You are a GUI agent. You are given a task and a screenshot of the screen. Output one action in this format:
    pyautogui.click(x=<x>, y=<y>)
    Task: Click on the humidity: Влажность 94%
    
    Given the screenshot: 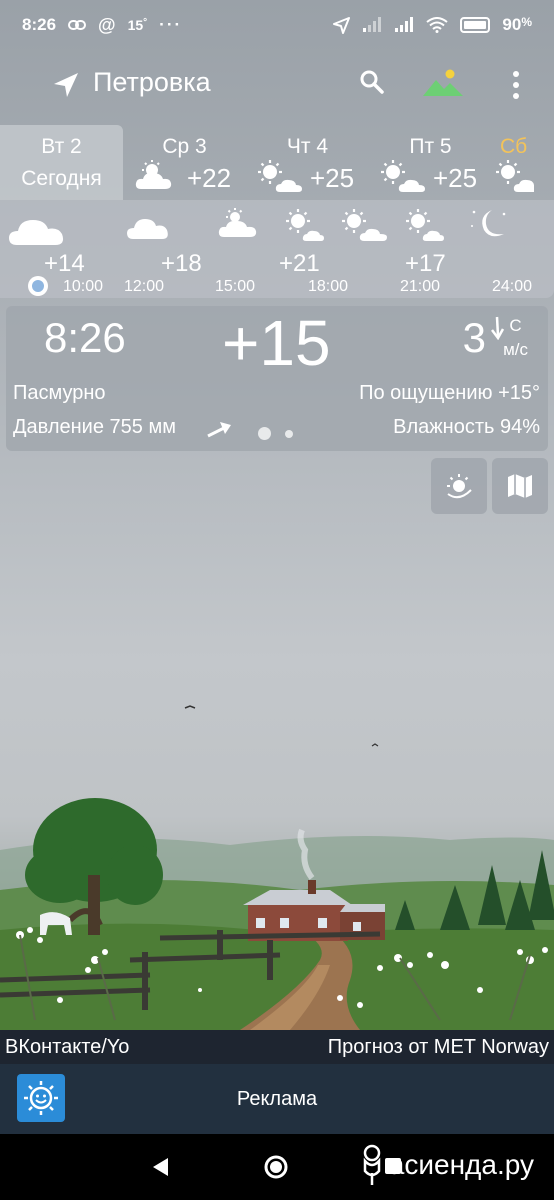 What is the action you would take?
    pyautogui.click(x=466, y=427)
    